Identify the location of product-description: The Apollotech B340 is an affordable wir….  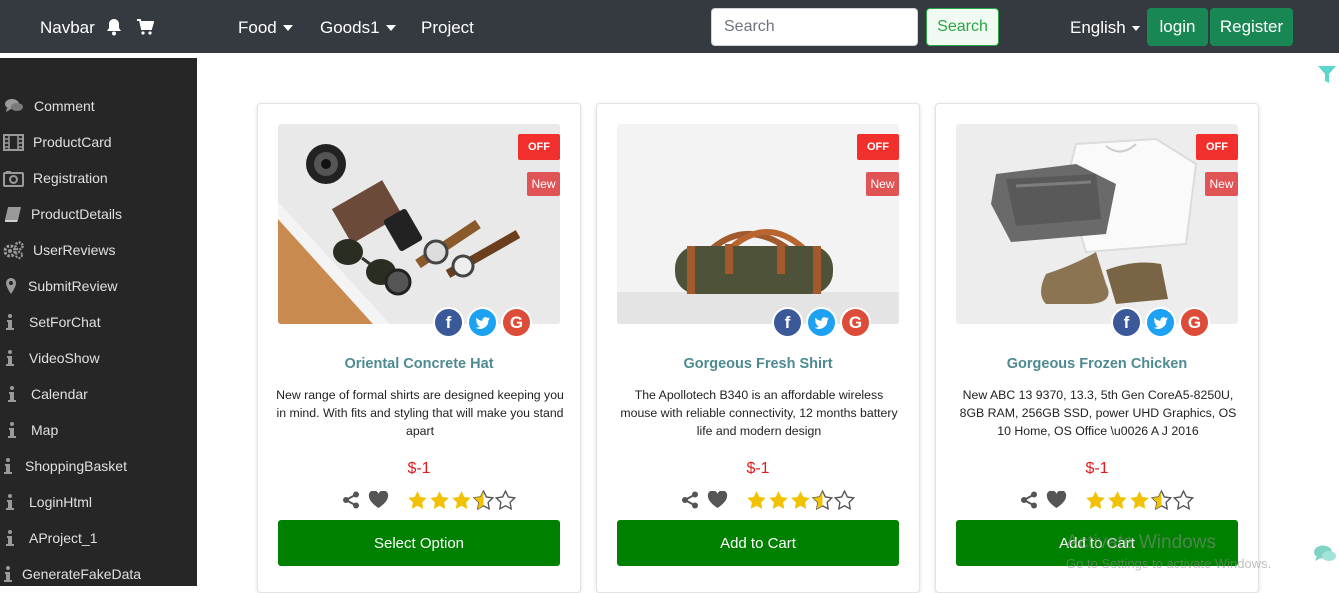
(759, 413).